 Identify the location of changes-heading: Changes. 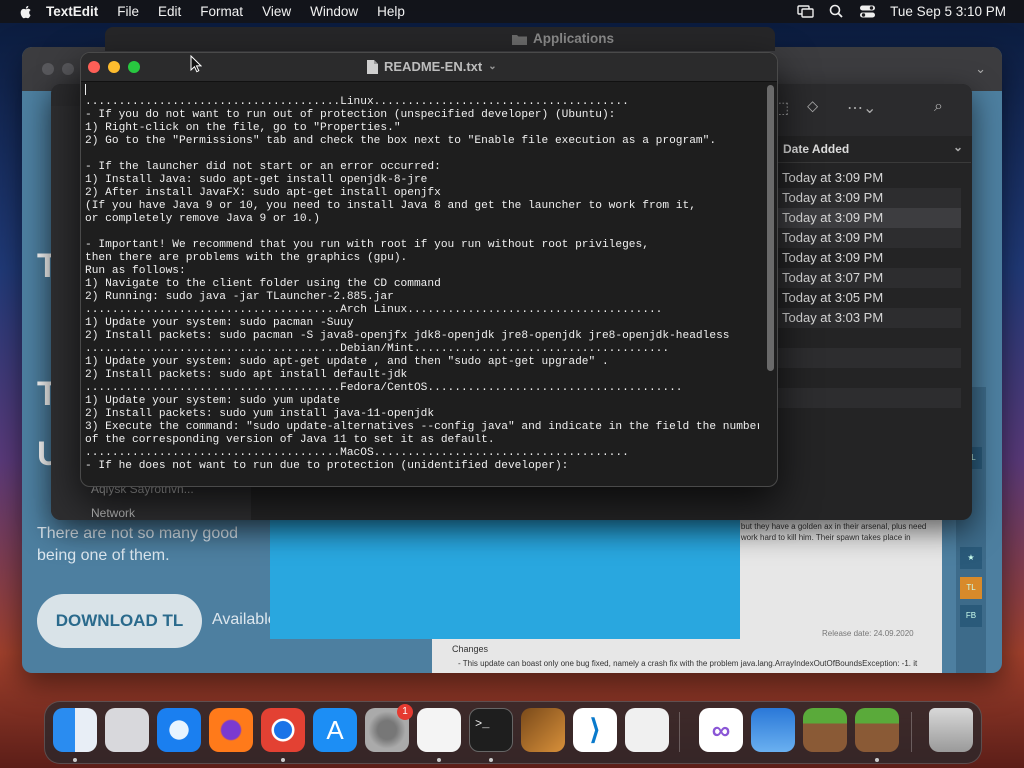
(470, 649).